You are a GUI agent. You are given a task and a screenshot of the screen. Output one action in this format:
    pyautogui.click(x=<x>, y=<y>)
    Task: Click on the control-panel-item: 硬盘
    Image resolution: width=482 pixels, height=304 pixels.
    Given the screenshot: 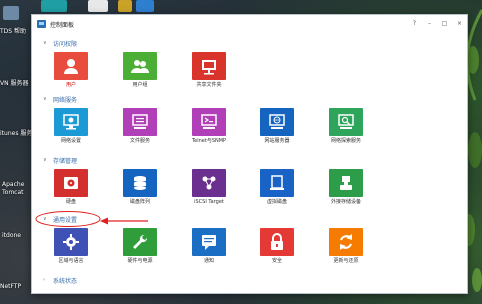 What is the action you would take?
    pyautogui.click(x=71, y=187)
    